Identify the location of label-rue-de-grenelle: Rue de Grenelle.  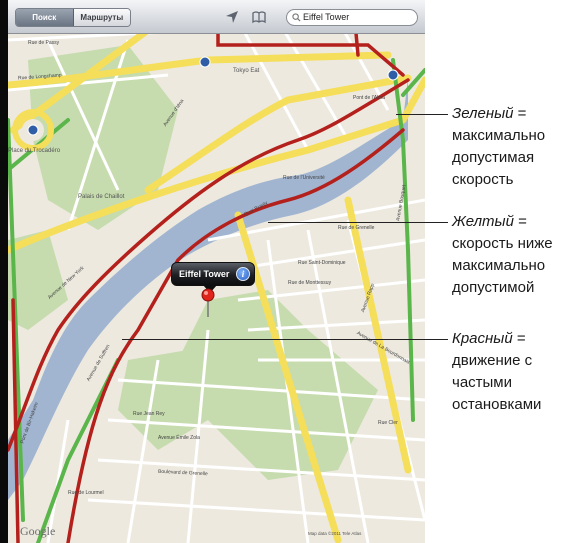
(356, 228).